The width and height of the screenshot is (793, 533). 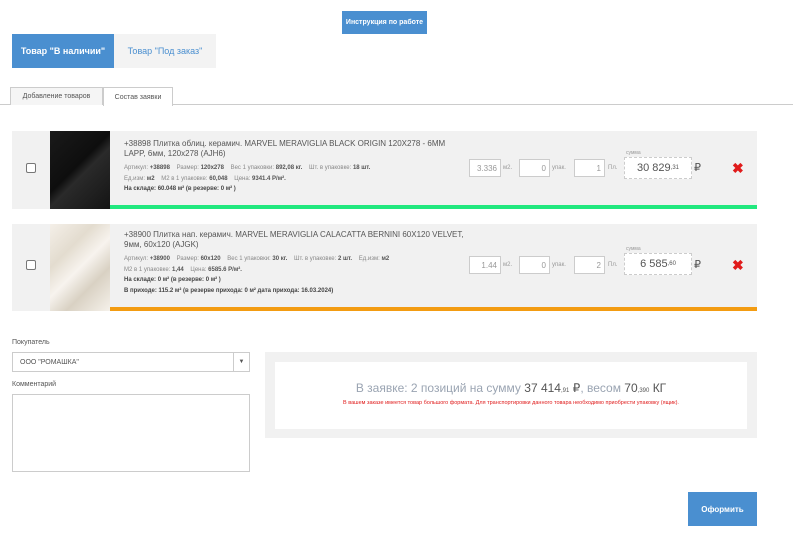 What do you see at coordinates (183, 270) in the screenshot?
I see `product-meta-line-2: М2 в 1 упаковке: 1,44 Цена: 6585.6 Р/м².` at bounding box center [183, 270].